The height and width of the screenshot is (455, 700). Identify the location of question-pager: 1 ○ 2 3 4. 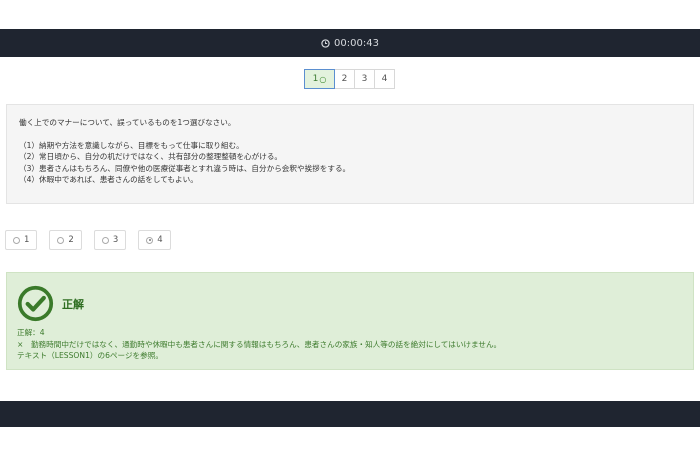
(349, 79).